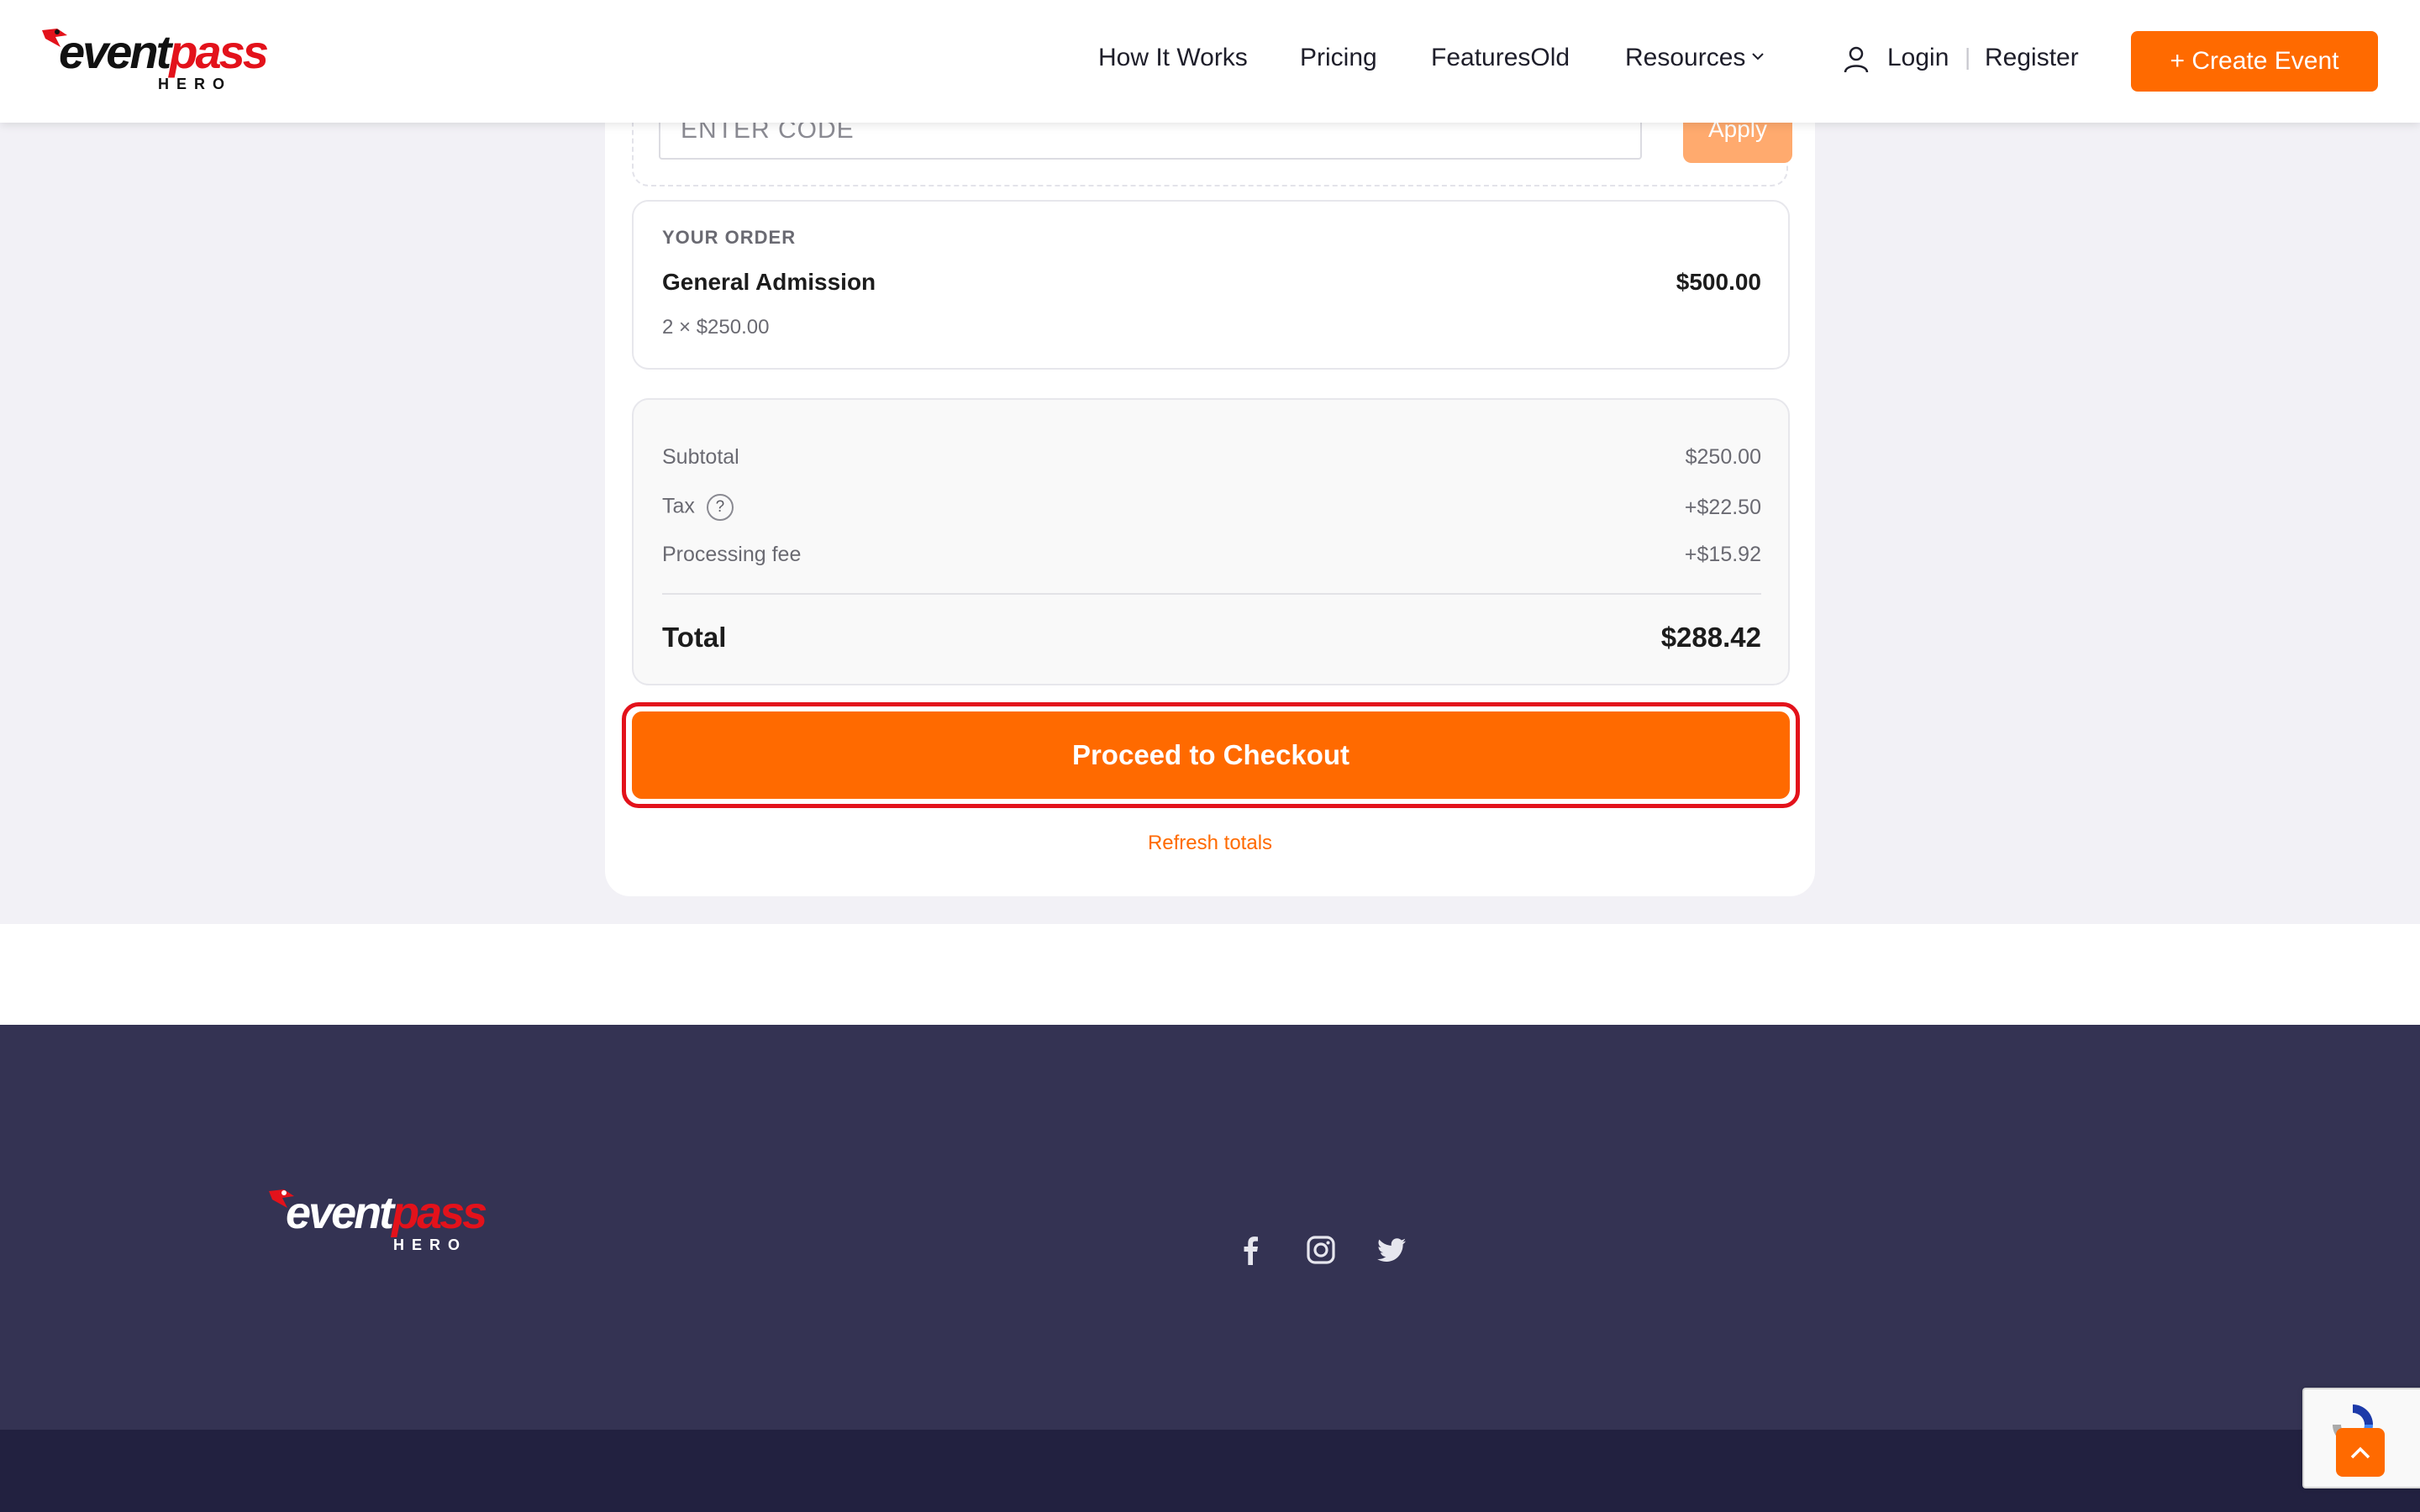  Describe the element at coordinates (1211, 457) in the screenshot. I see `subtotal-row: Subtotal $250.00` at that location.